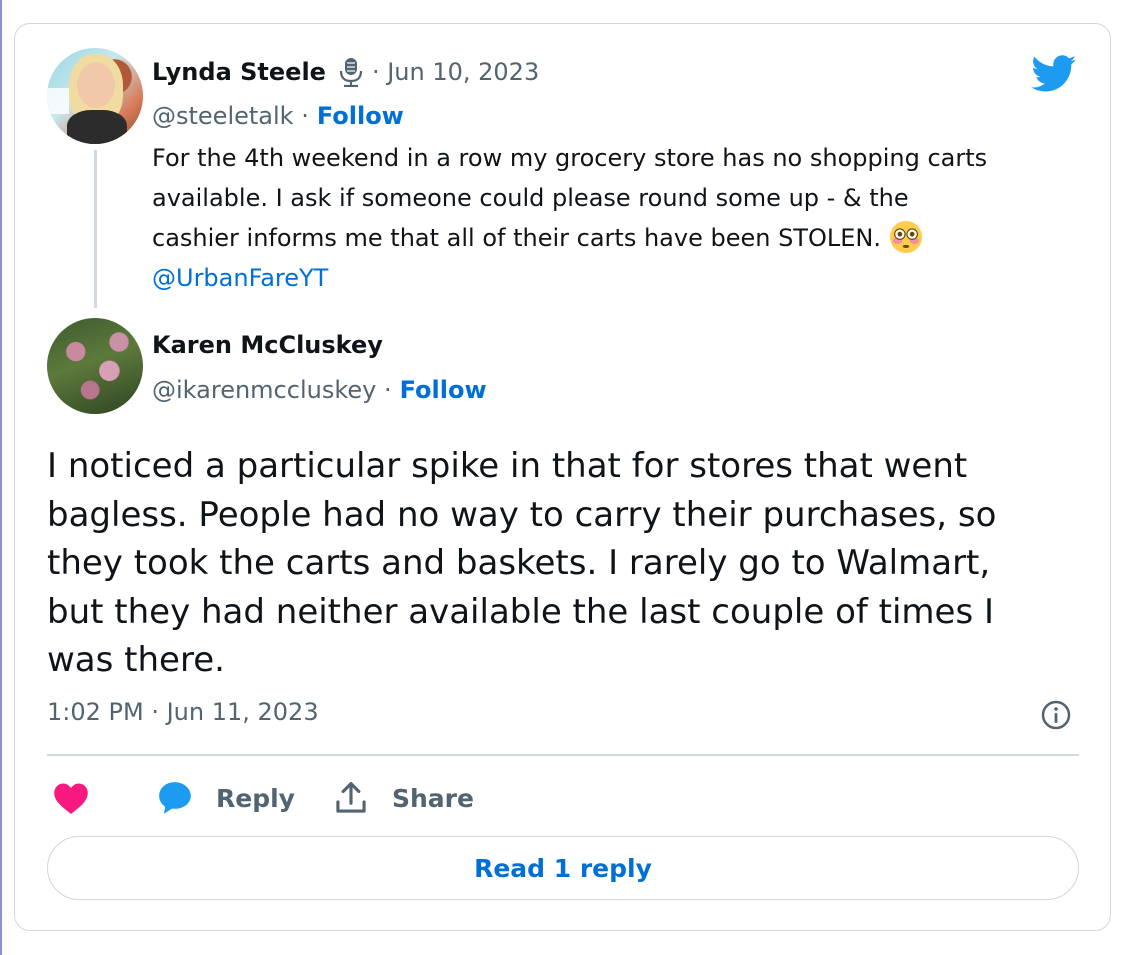 This screenshot has width=1129, height=955. What do you see at coordinates (95, 96) in the screenshot?
I see `avatar-lynda-steele` at bounding box center [95, 96].